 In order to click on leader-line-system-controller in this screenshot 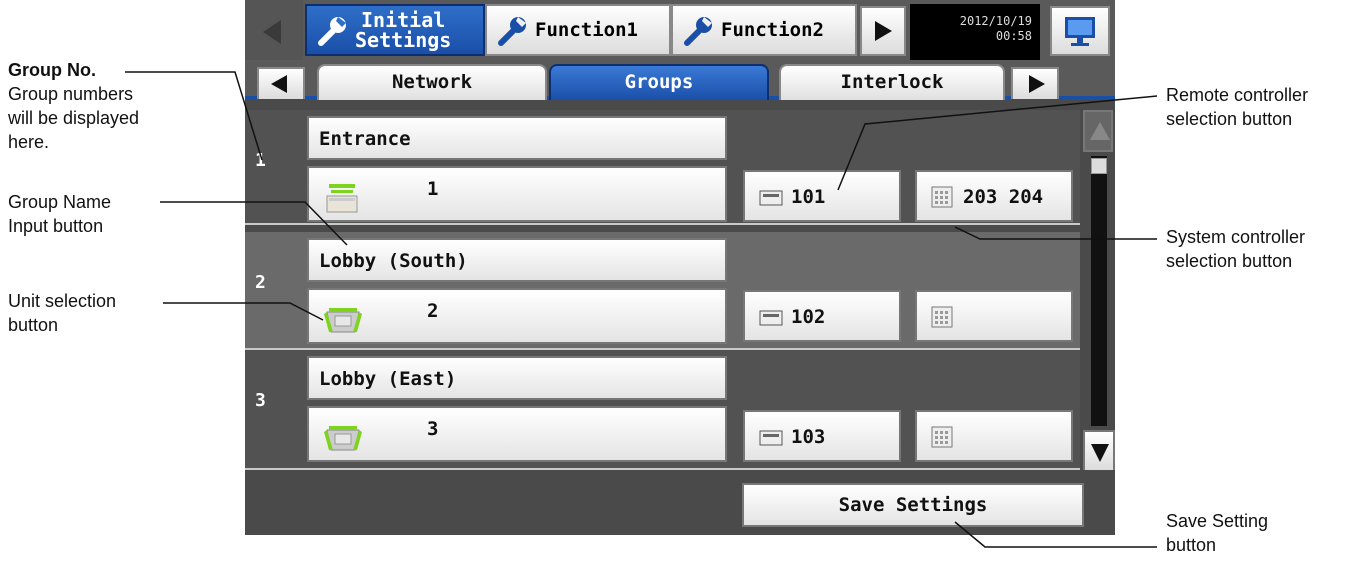, I will do `click(1055, 233)`.